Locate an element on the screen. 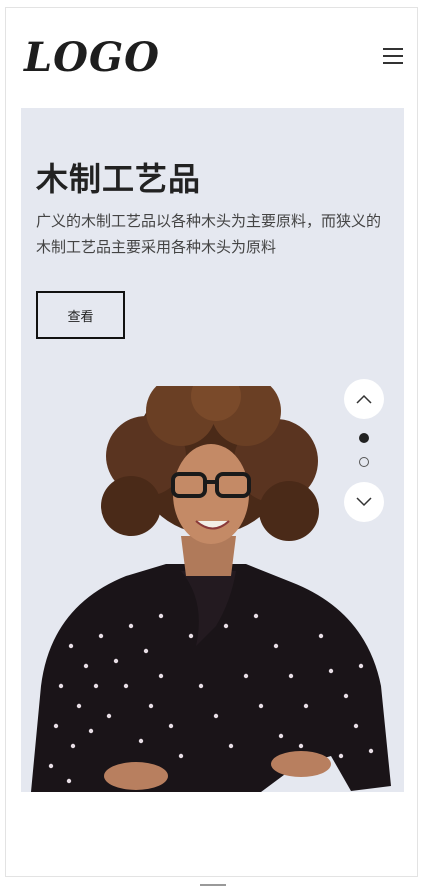  slide-dot-active is located at coordinates (364, 438).